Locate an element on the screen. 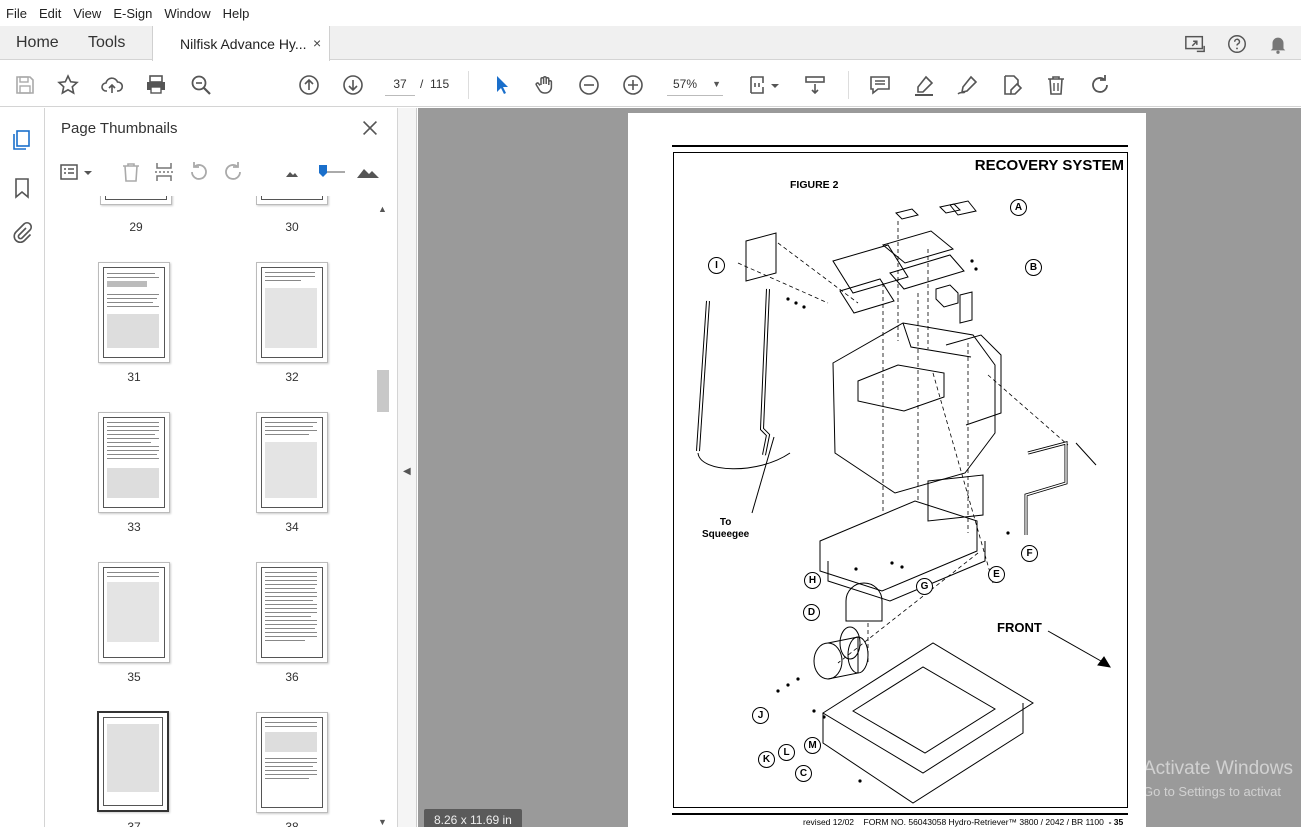  callout-d: D is located at coordinates (811, 612).